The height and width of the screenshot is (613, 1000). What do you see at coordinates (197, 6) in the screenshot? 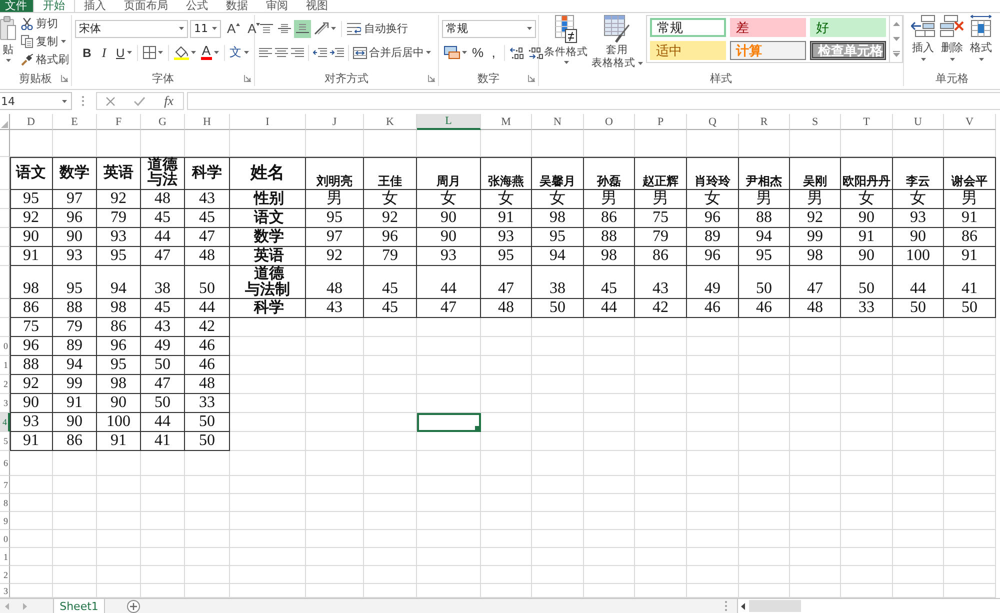
I see `ribbon-tab: 公式` at bounding box center [197, 6].